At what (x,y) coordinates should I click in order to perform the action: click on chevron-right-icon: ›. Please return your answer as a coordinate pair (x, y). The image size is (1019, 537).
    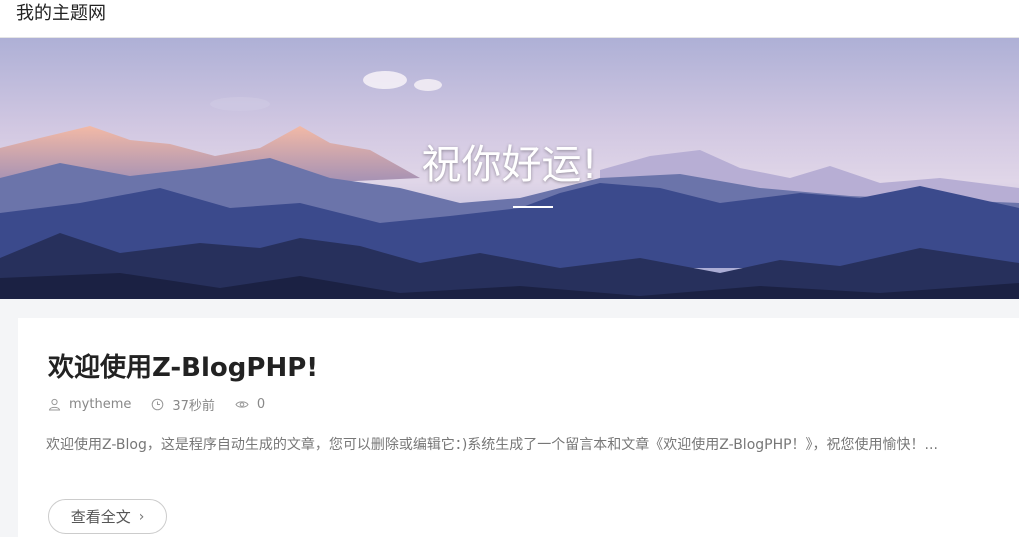
    Looking at the image, I should click on (141, 516).